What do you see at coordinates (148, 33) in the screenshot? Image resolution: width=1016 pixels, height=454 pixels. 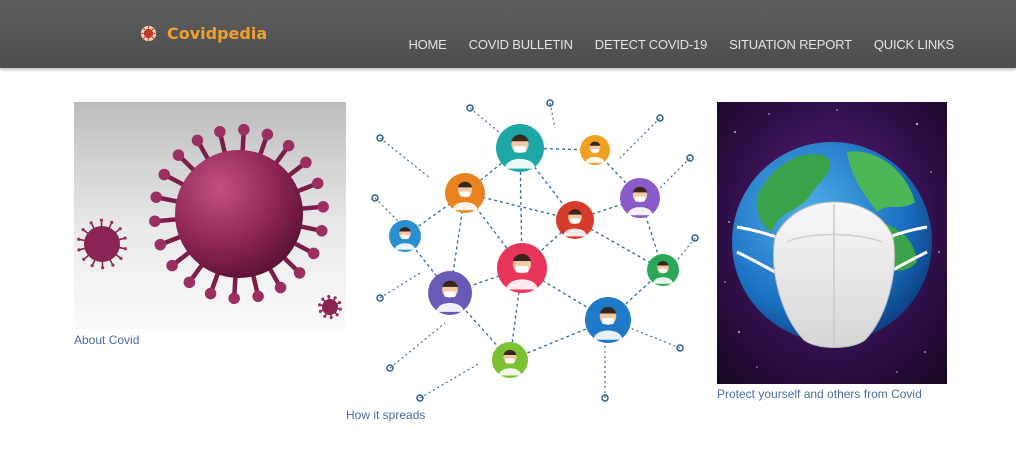 I see `virus-icon` at bounding box center [148, 33].